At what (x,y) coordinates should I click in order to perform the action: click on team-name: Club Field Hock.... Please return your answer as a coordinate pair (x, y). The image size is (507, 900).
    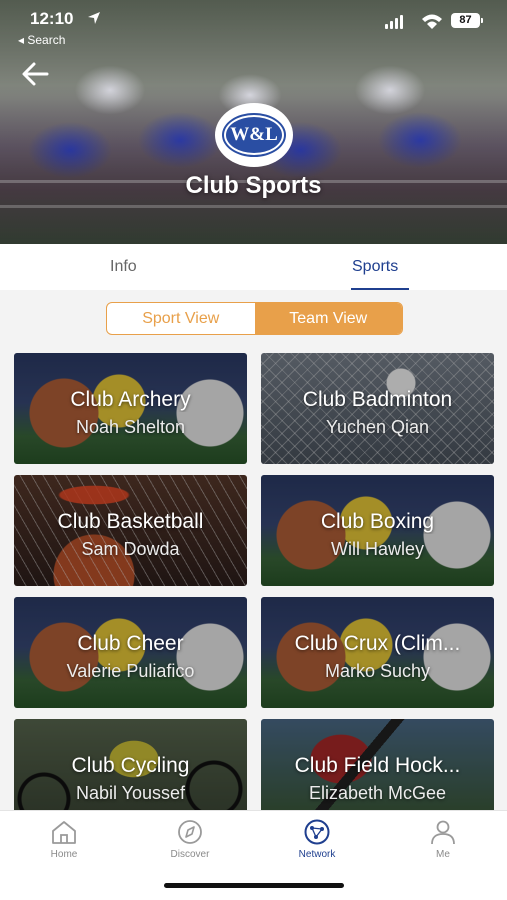
    Looking at the image, I should click on (377, 765).